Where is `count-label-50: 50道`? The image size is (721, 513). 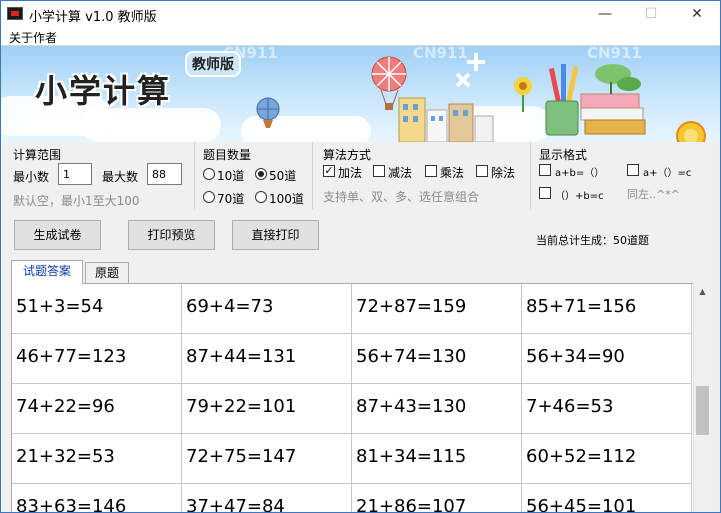
count-label-50: 50道 is located at coordinates (282, 175).